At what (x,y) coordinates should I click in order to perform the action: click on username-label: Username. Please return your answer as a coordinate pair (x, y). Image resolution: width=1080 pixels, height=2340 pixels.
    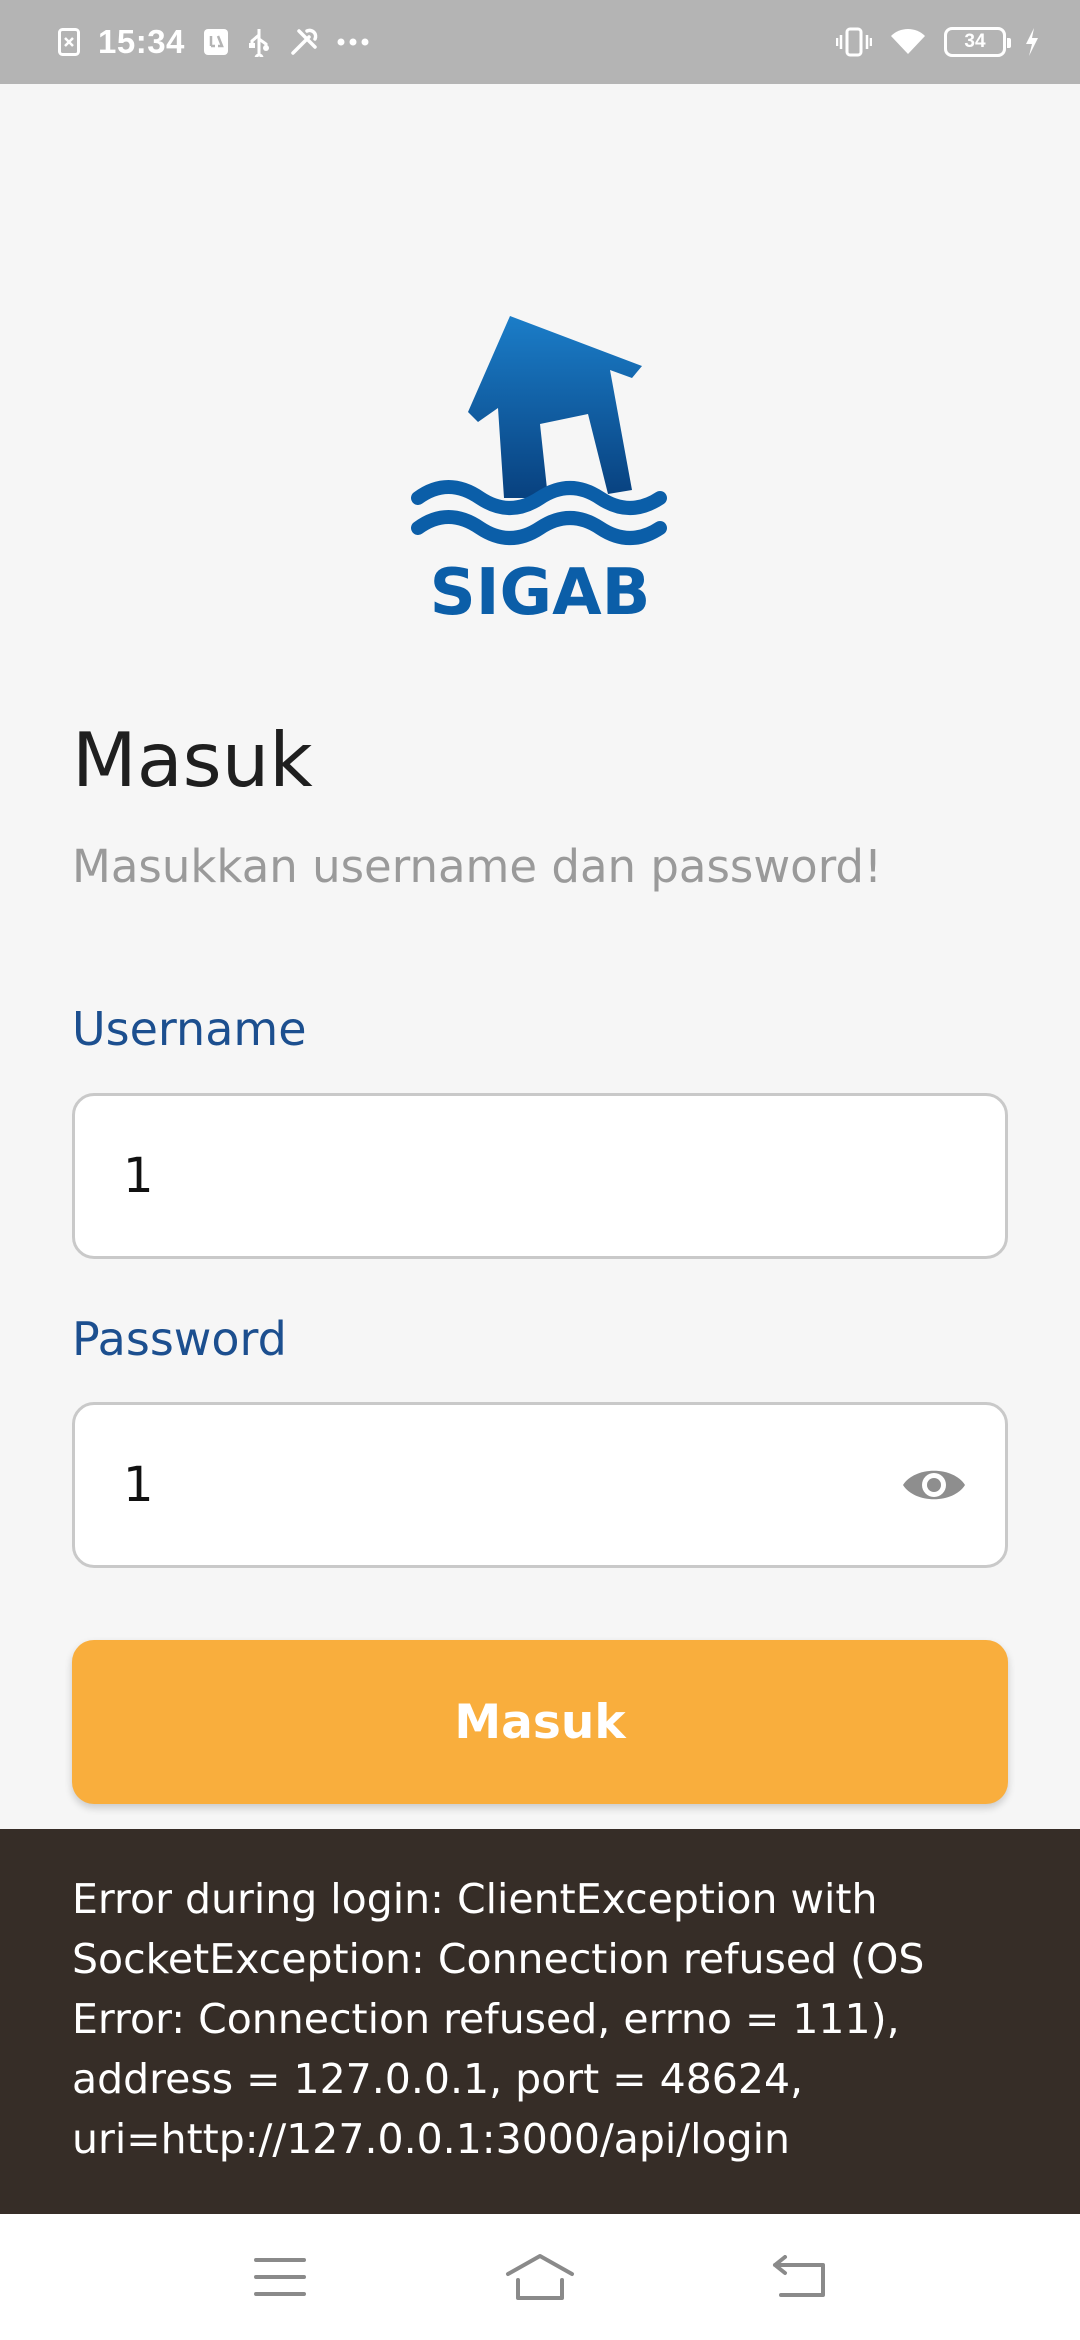
    Looking at the image, I should click on (189, 1029).